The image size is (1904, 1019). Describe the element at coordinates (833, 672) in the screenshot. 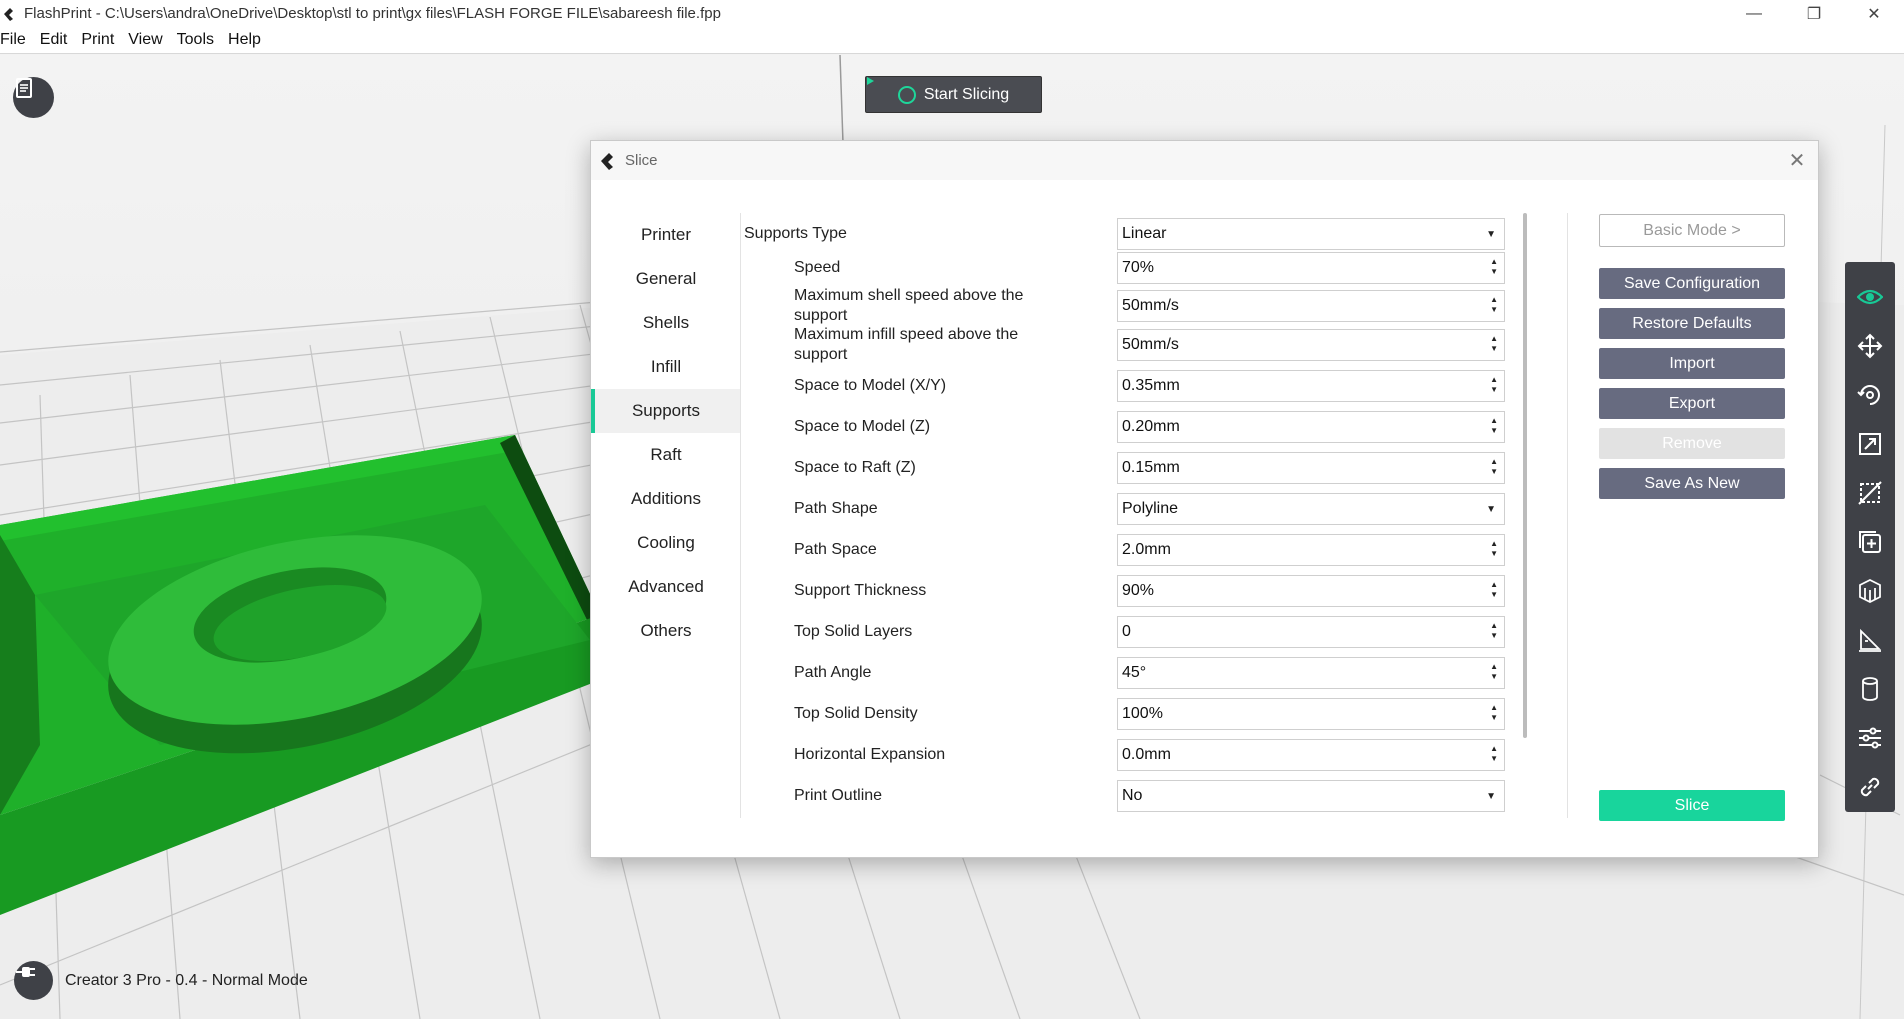

I see `setting-label: Path Angle` at that location.